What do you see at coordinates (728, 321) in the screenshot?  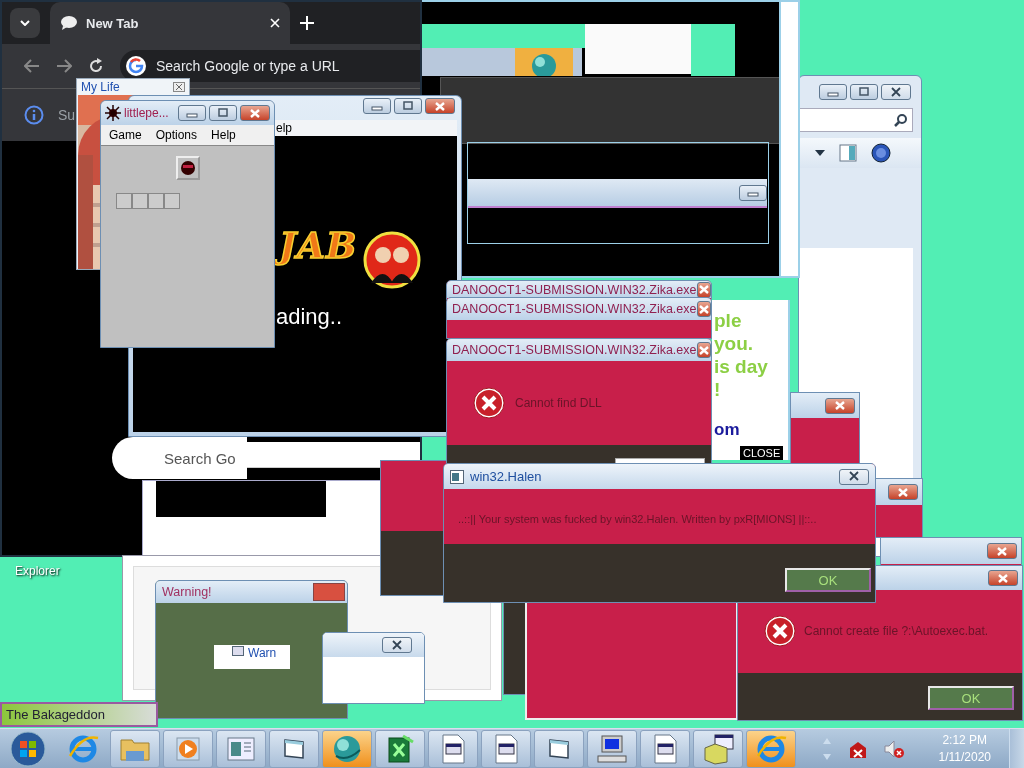 I see `ad-text: ple` at bounding box center [728, 321].